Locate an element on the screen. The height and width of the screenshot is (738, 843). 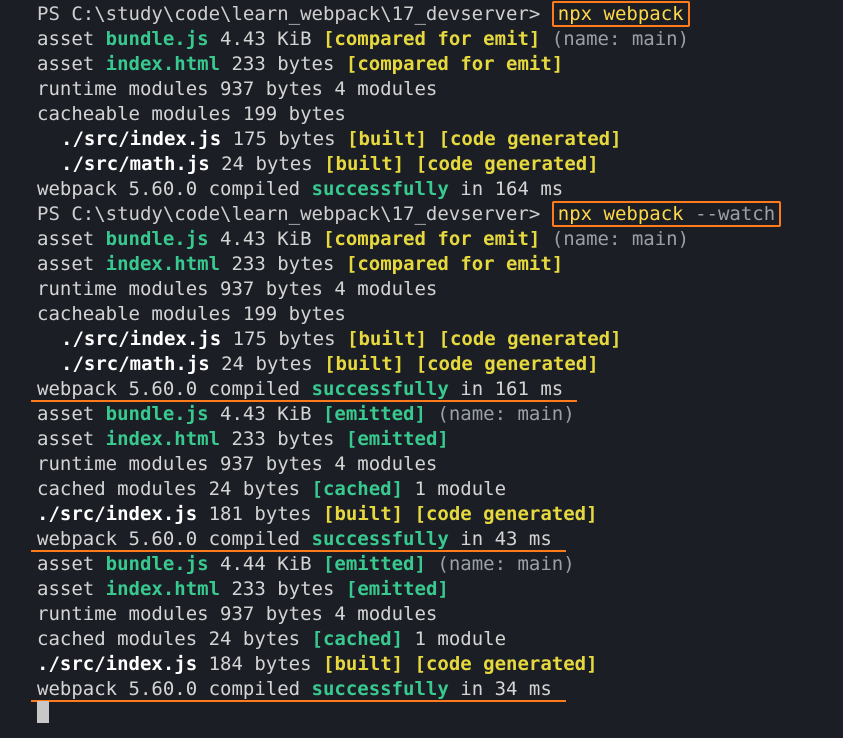
command-text: npx webpack is located at coordinates (620, 214).